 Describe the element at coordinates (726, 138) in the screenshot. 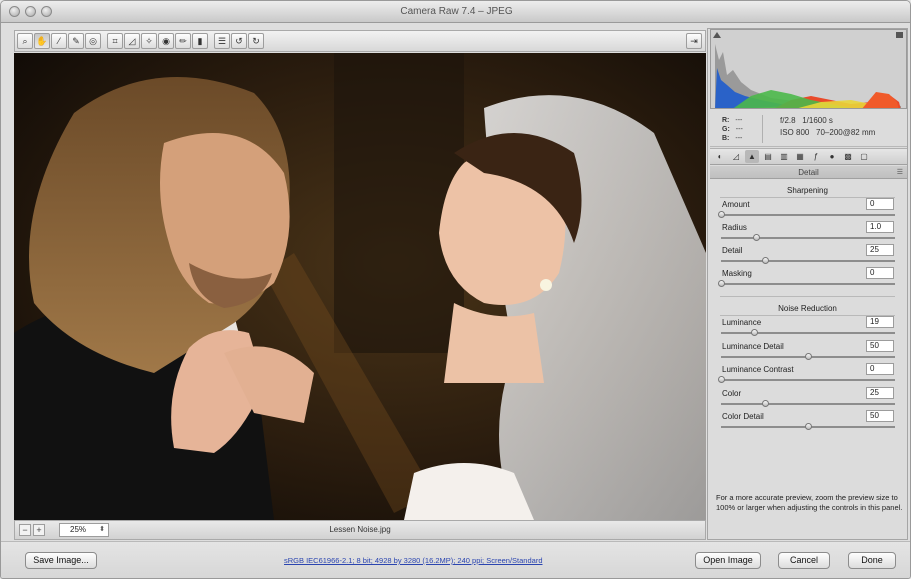

I see `b-label: B:` at that location.